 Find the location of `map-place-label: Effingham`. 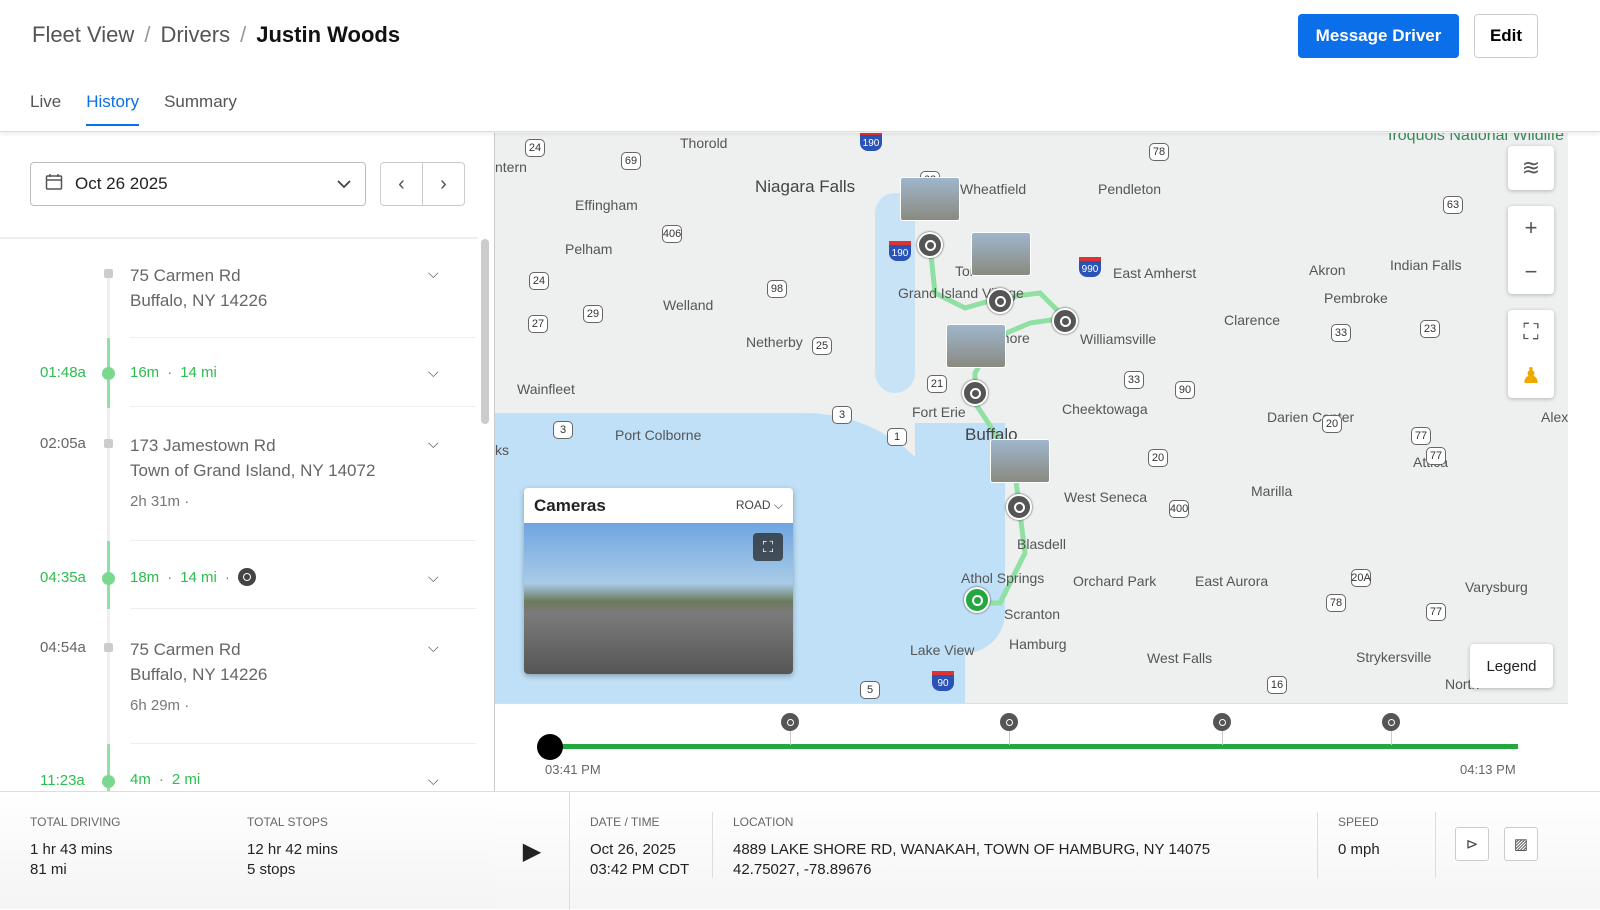

map-place-label: Effingham is located at coordinates (606, 205).